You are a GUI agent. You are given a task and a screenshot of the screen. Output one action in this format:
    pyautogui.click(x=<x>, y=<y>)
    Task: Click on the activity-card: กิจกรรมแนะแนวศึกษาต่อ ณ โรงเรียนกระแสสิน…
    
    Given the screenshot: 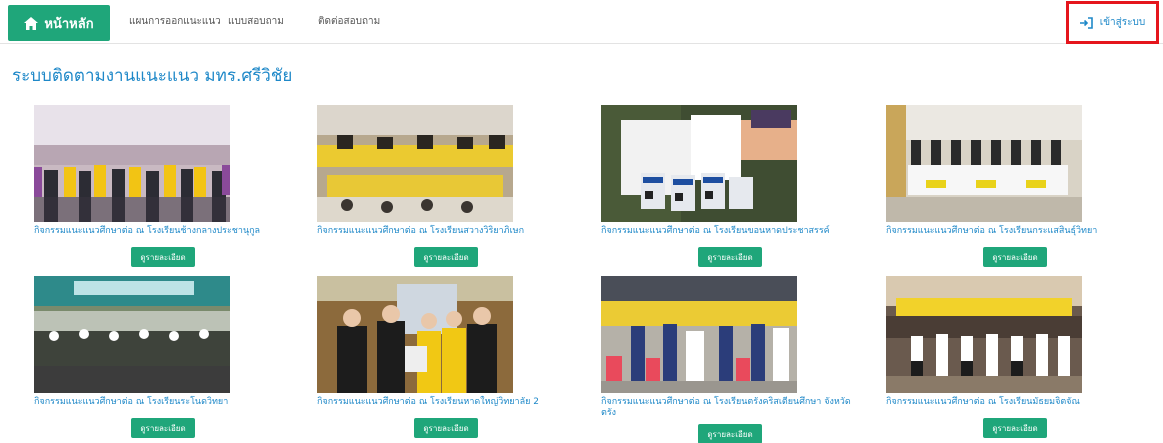 What is the action you would take?
    pyautogui.click(x=997, y=192)
    